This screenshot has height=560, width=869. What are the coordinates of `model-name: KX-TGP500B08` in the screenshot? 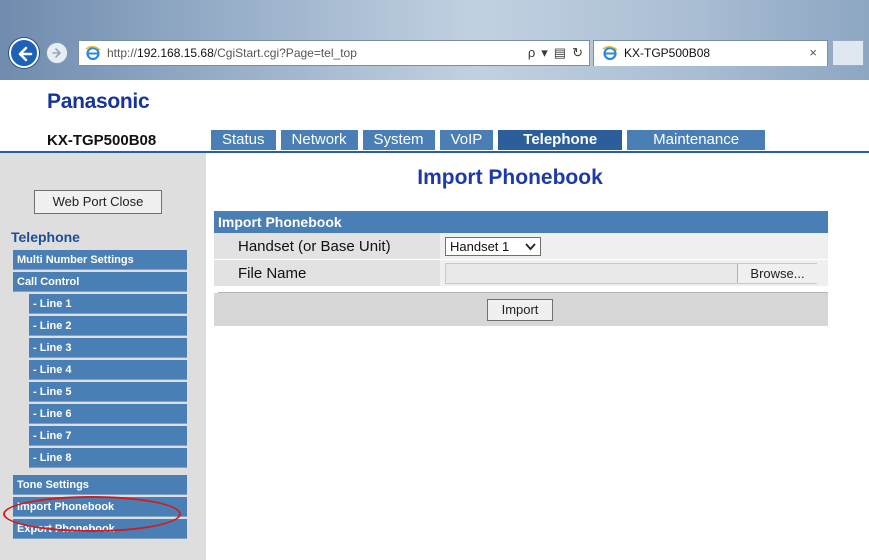 It's located at (102, 140).